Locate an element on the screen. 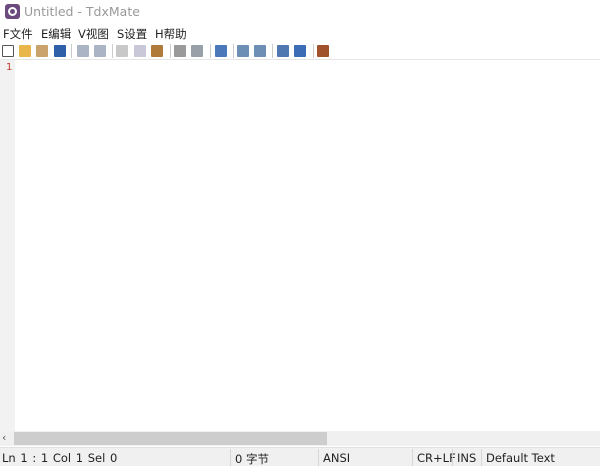 Image resolution: width=600 pixels, height=467 pixels. copy-icon is located at coordinates (140, 51).